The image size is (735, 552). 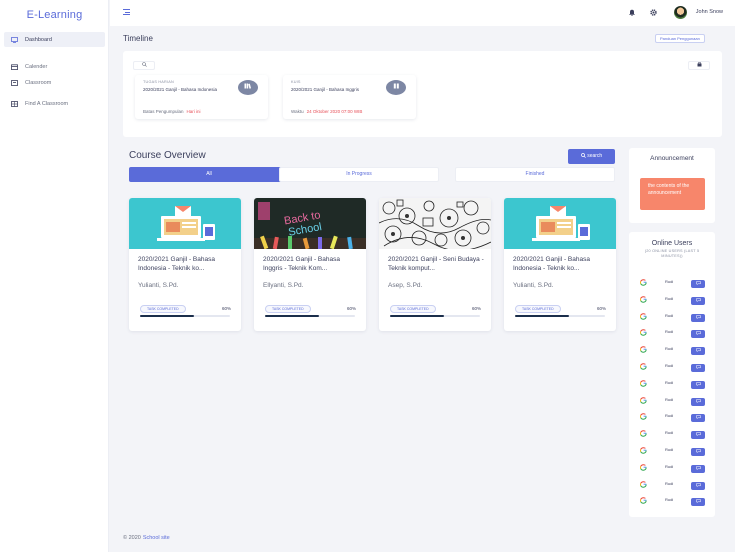 What do you see at coordinates (538, 309) in the screenshot?
I see `status-badge: TASK COMPLETED` at bounding box center [538, 309].